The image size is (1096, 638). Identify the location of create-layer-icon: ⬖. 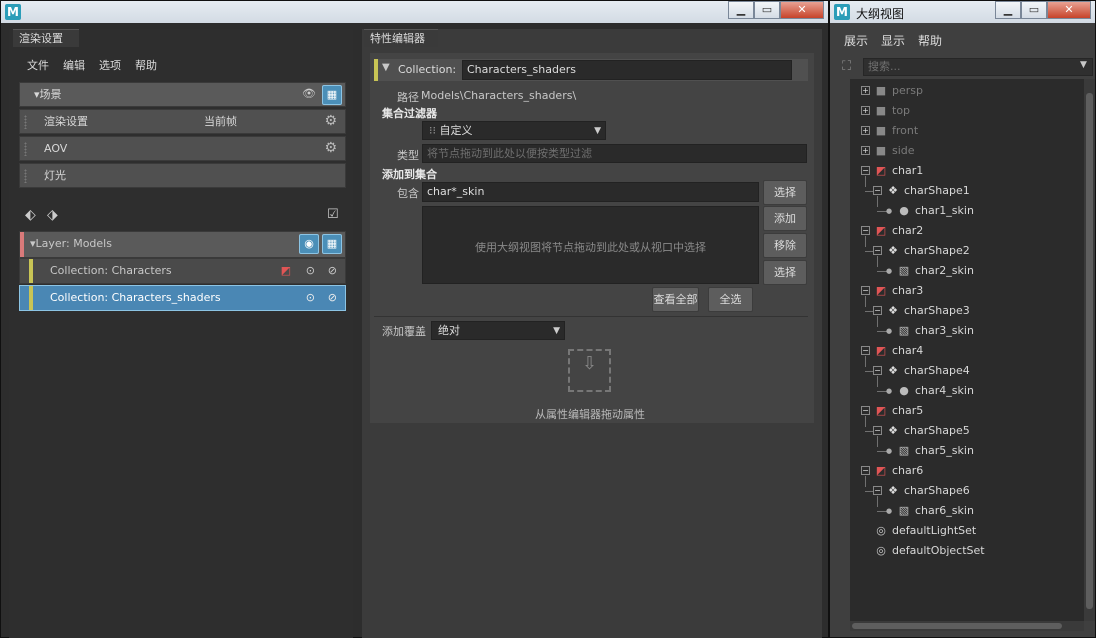
(30, 215).